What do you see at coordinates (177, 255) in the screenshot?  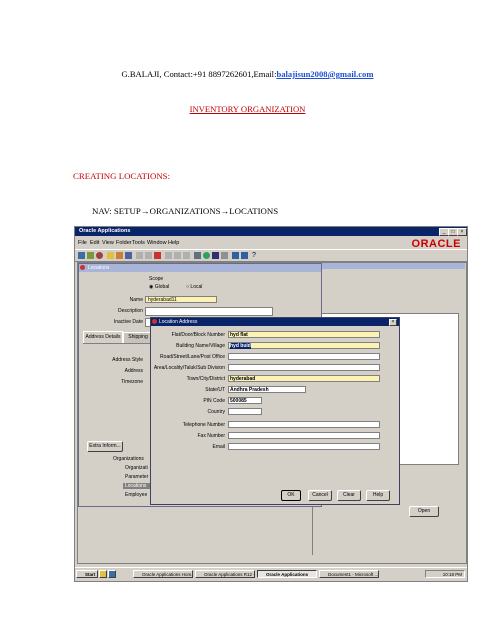 I see `copy-icon` at bounding box center [177, 255].